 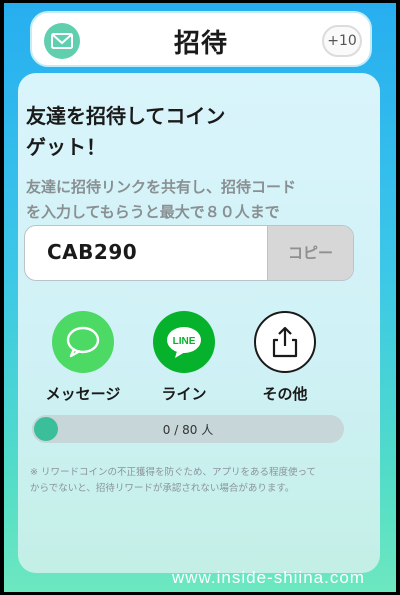 I want to click on header-bar: 招待 +10, so click(x=201, y=39).